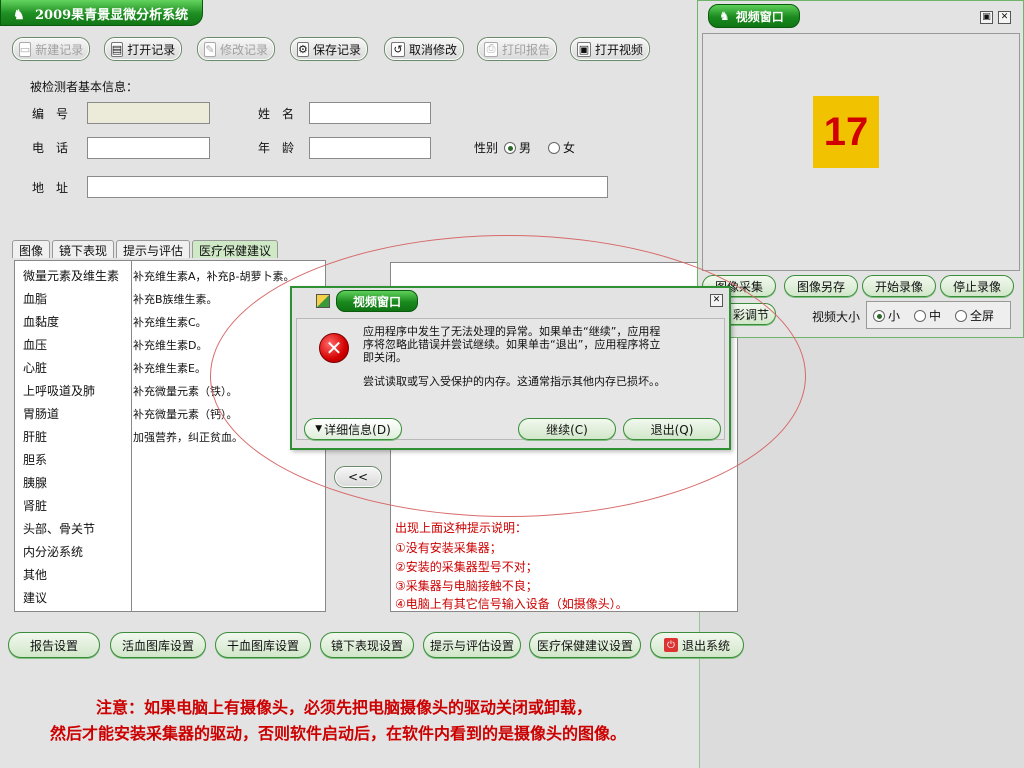  I want to click on restore-icon: ▣, so click(986, 17).